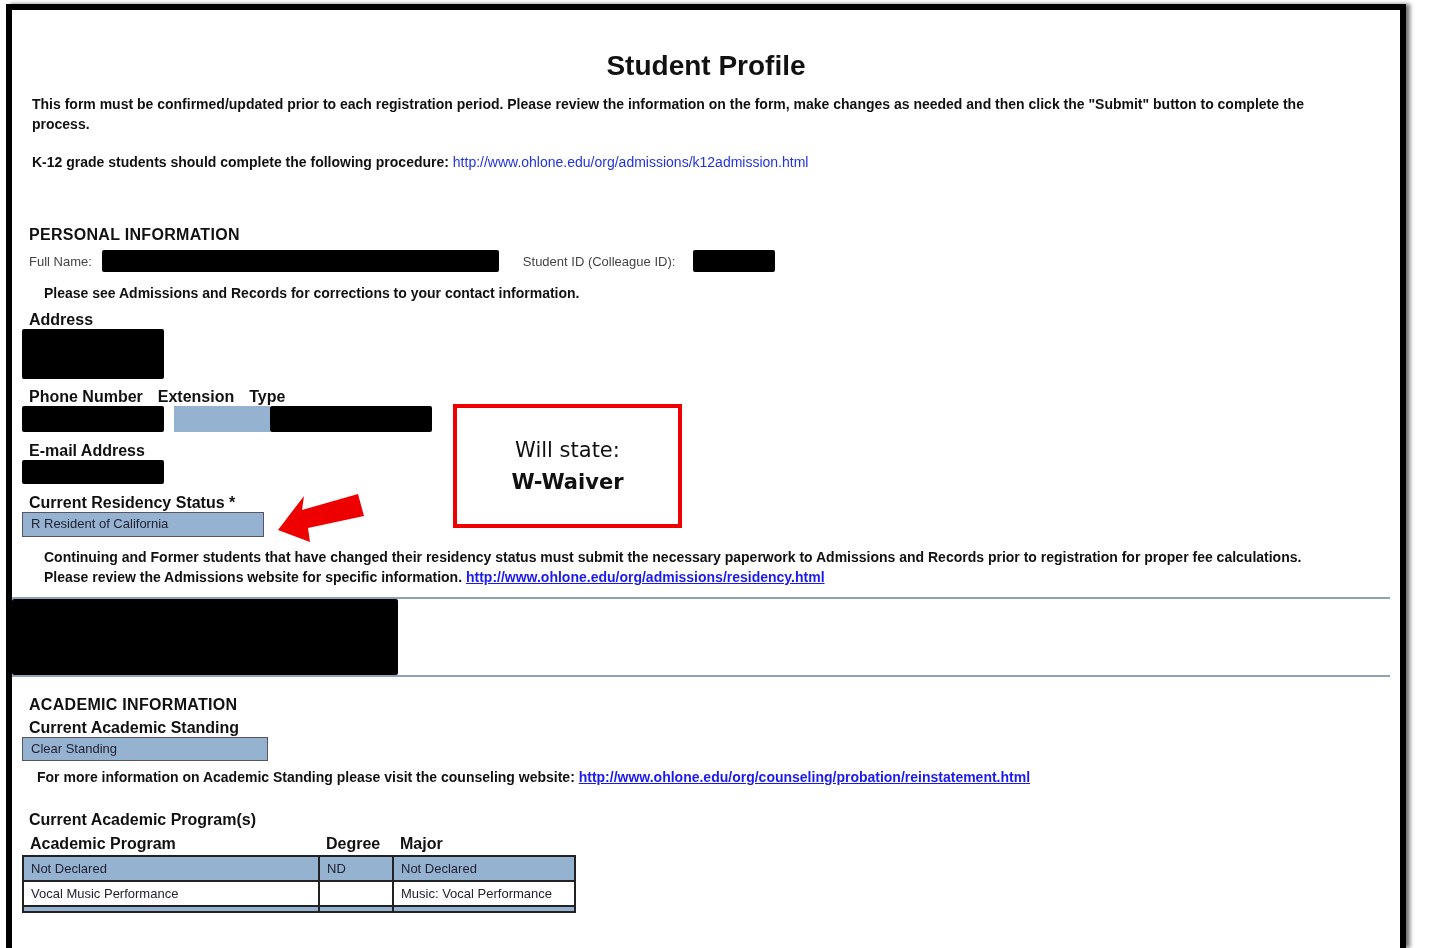 The width and height of the screenshot is (1430, 948). What do you see at coordinates (143, 820) in the screenshot?
I see `subsection-heading: Current Academic Program(s)` at bounding box center [143, 820].